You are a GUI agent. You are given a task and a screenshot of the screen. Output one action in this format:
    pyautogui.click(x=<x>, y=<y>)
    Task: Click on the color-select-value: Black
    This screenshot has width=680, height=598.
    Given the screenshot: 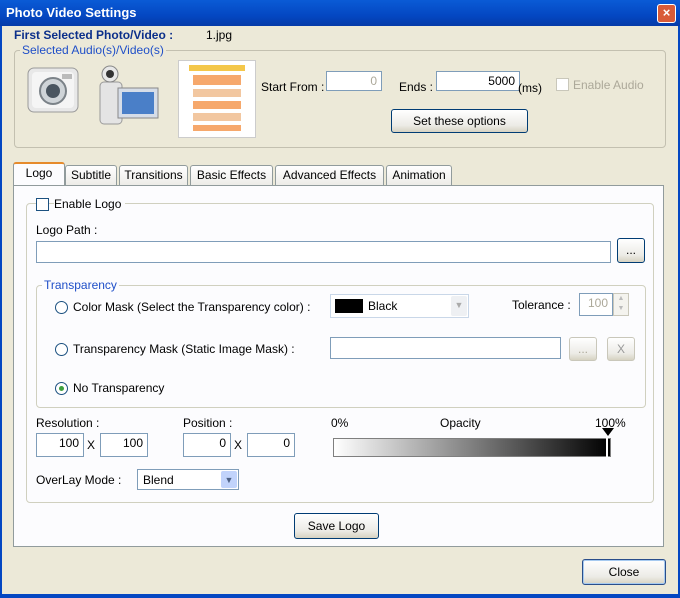 What is the action you would take?
    pyautogui.click(x=383, y=306)
    